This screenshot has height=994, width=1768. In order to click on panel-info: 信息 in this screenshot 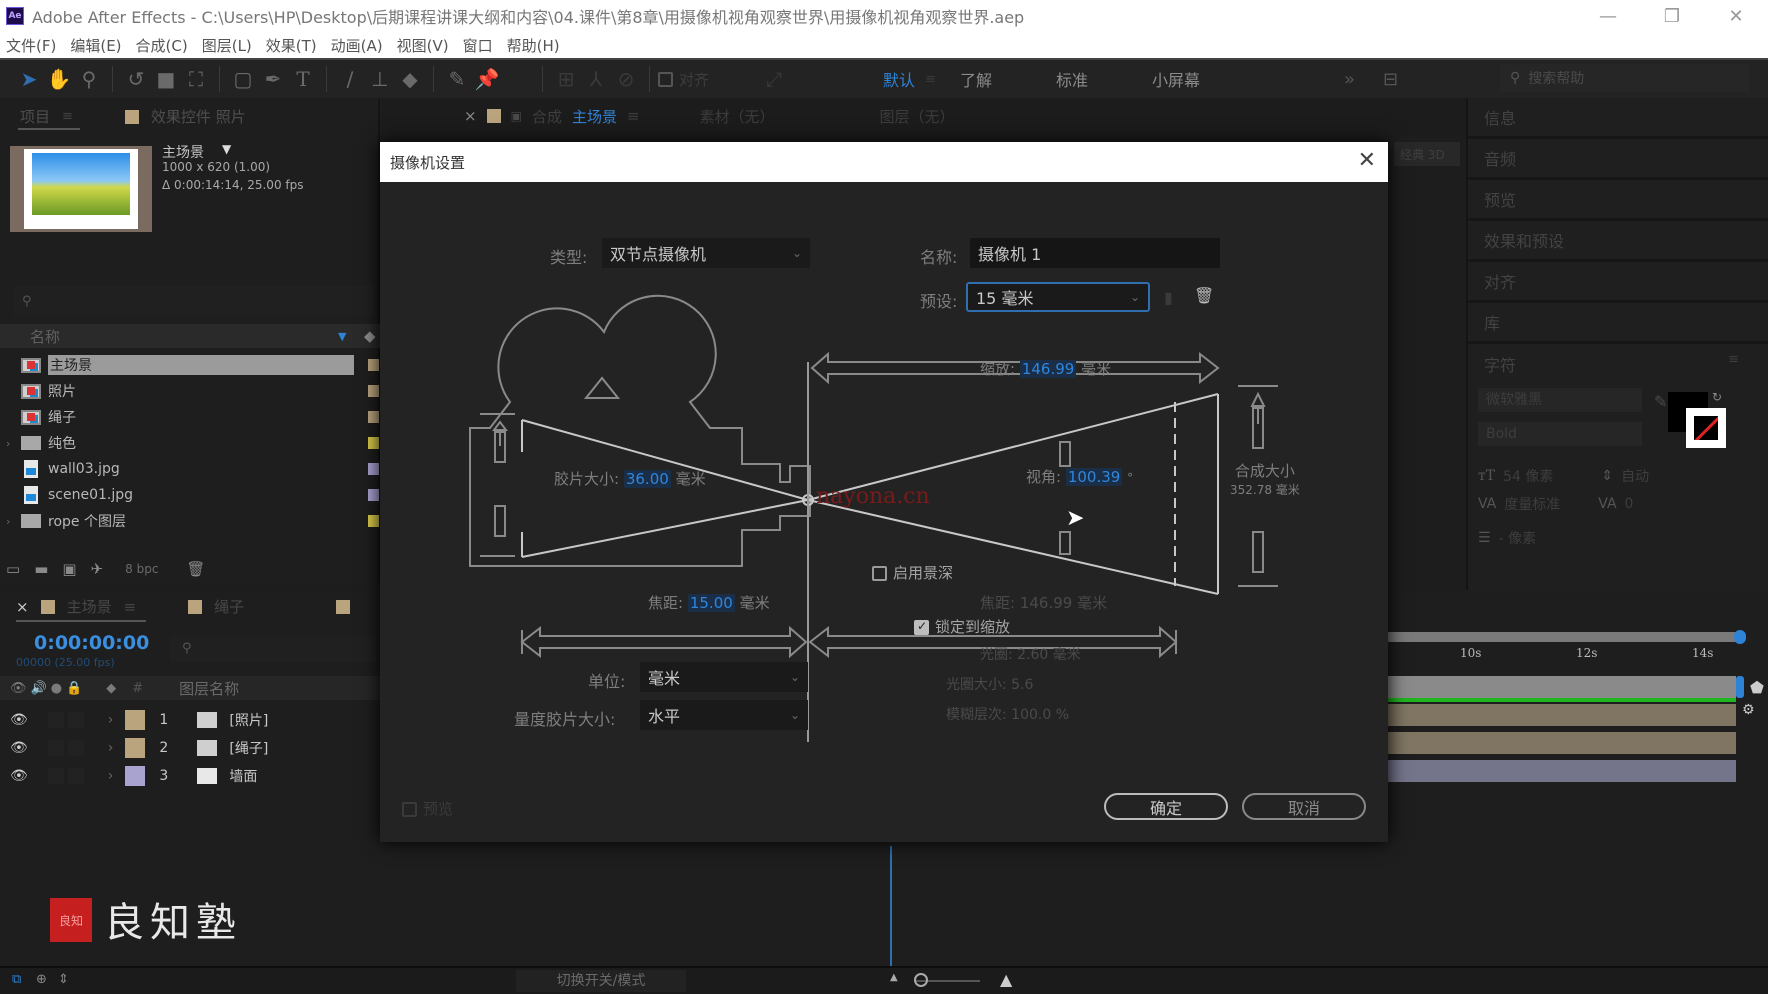, I will do `click(1618, 118)`.